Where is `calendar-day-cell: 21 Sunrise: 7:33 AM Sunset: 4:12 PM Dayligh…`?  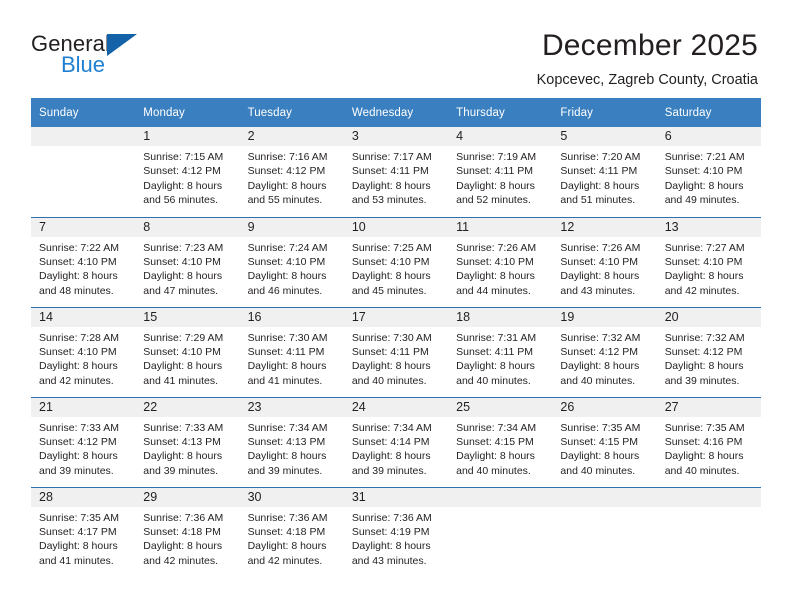
calendar-day-cell: 21 Sunrise: 7:33 AM Sunset: 4:12 PM Dayligh… is located at coordinates (83, 441).